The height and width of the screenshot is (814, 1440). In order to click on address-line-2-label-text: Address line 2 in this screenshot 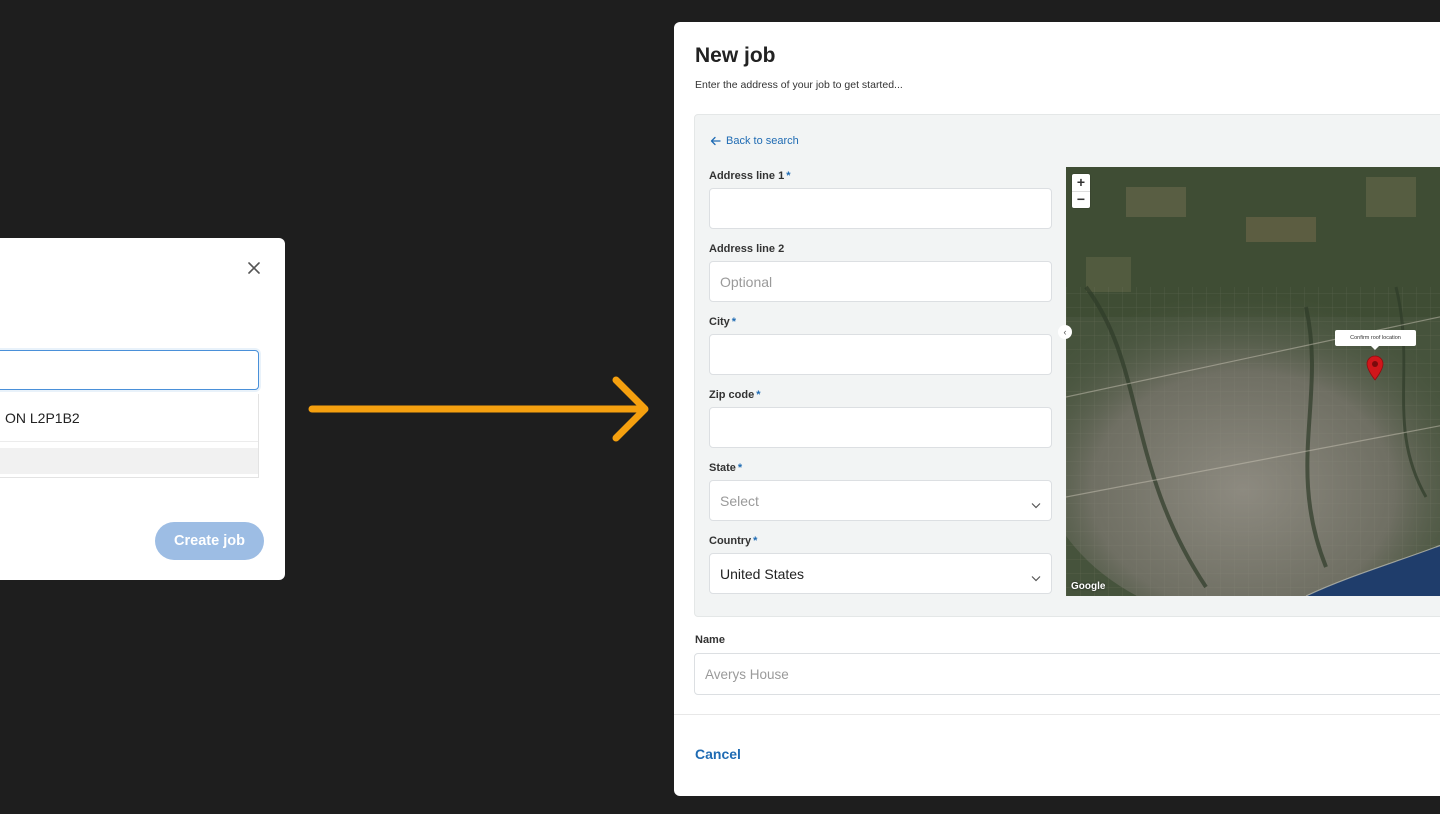, I will do `click(747, 249)`.